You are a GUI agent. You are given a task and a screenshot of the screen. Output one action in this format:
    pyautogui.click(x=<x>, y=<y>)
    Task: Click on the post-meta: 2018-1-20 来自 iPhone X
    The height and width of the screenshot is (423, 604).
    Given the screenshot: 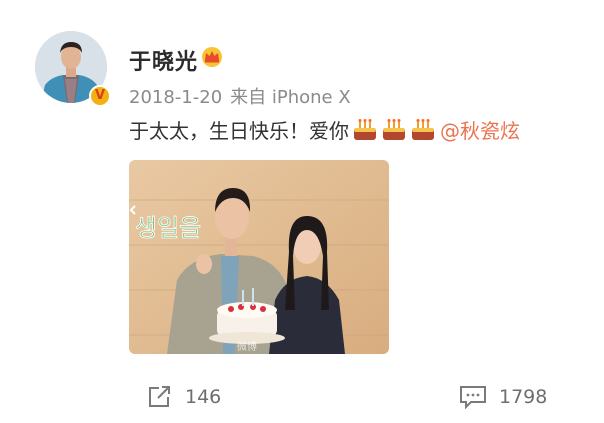 What is the action you would take?
    pyautogui.click(x=240, y=96)
    